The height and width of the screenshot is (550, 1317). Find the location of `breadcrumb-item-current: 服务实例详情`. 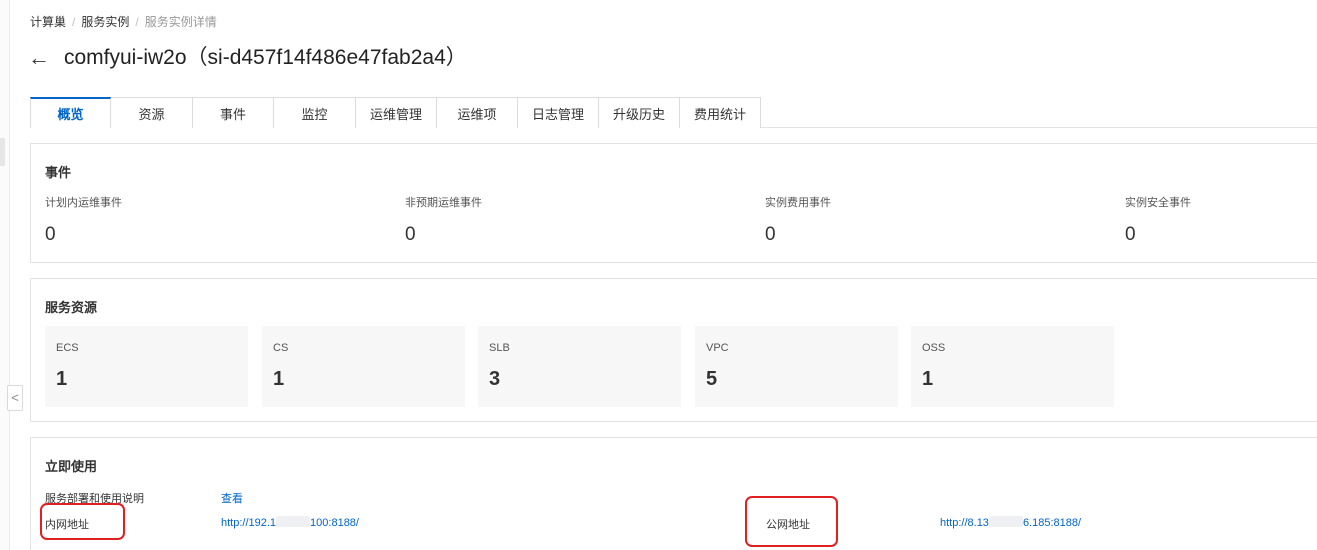

breadcrumb-item-current: 服务实例详情 is located at coordinates (180, 22).